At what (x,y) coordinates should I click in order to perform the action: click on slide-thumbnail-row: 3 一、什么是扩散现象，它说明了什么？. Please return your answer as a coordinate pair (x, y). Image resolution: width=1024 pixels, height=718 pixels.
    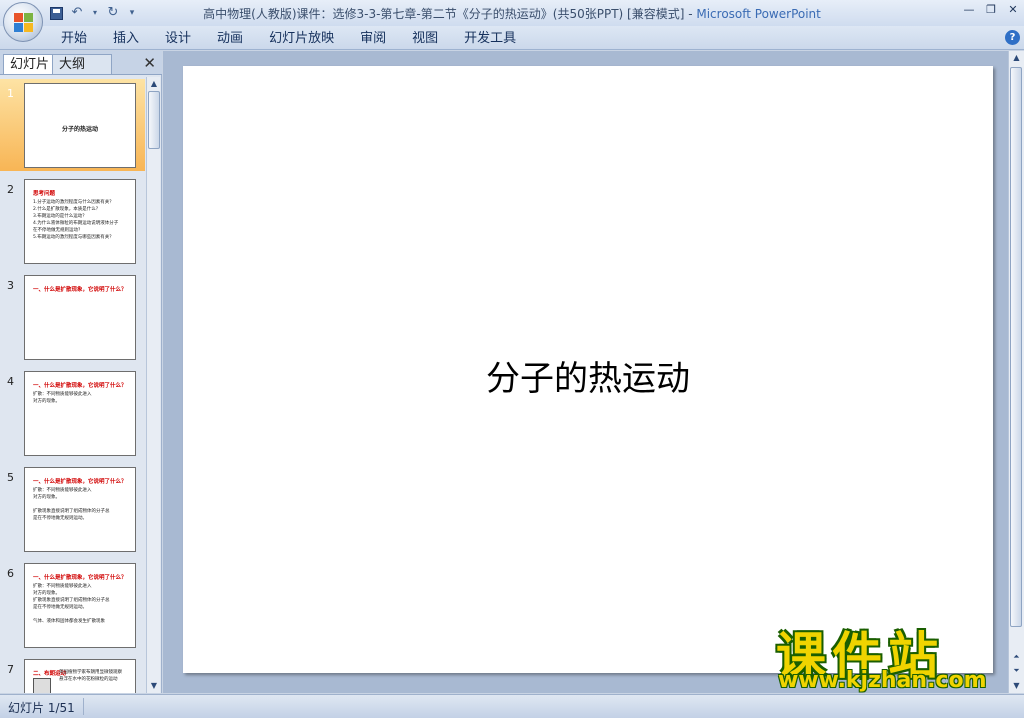
    Looking at the image, I should click on (72, 317).